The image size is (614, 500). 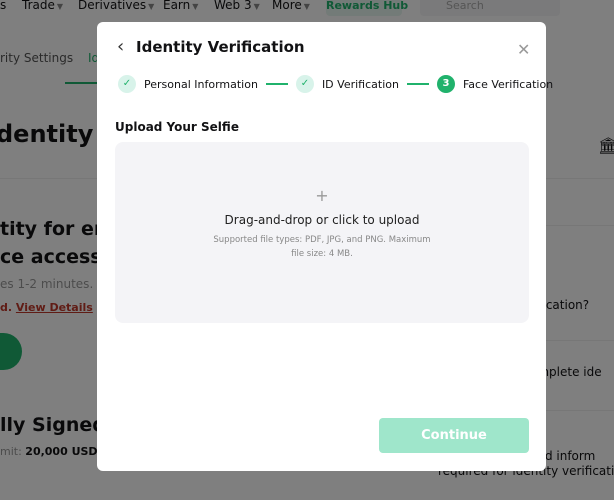 I want to click on step-number: 3, so click(x=445, y=84).